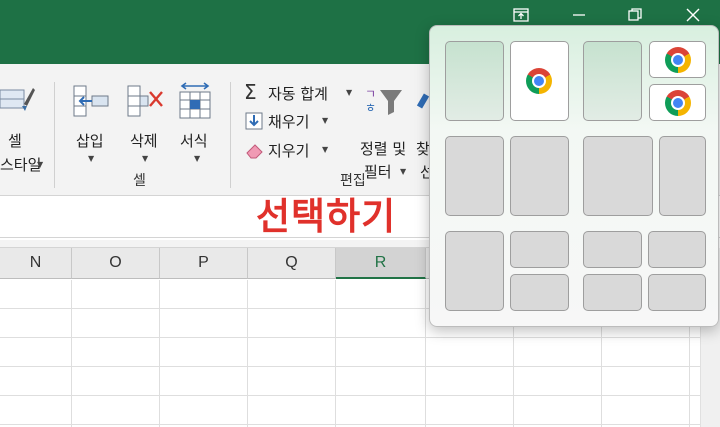  What do you see at coordinates (15, 141) in the screenshot?
I see `cell-styles-label-top: 셀` at bounding box center [15, 141].